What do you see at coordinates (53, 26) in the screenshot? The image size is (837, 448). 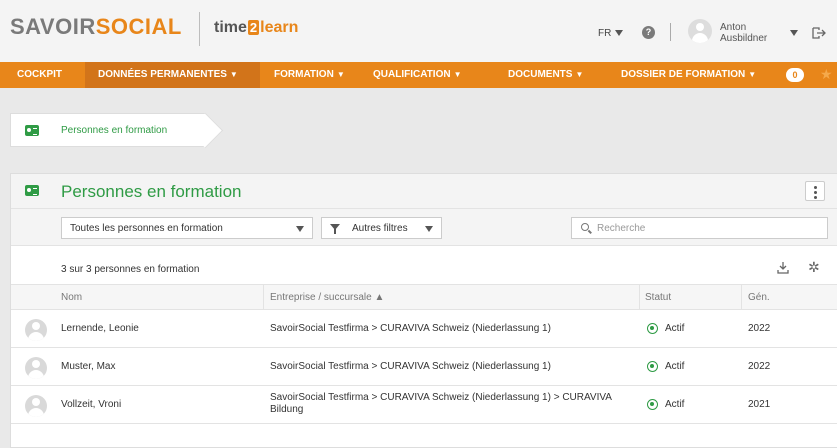 I see `logo-text-savoir: SAVOIR` at bounding box center [53, 26].